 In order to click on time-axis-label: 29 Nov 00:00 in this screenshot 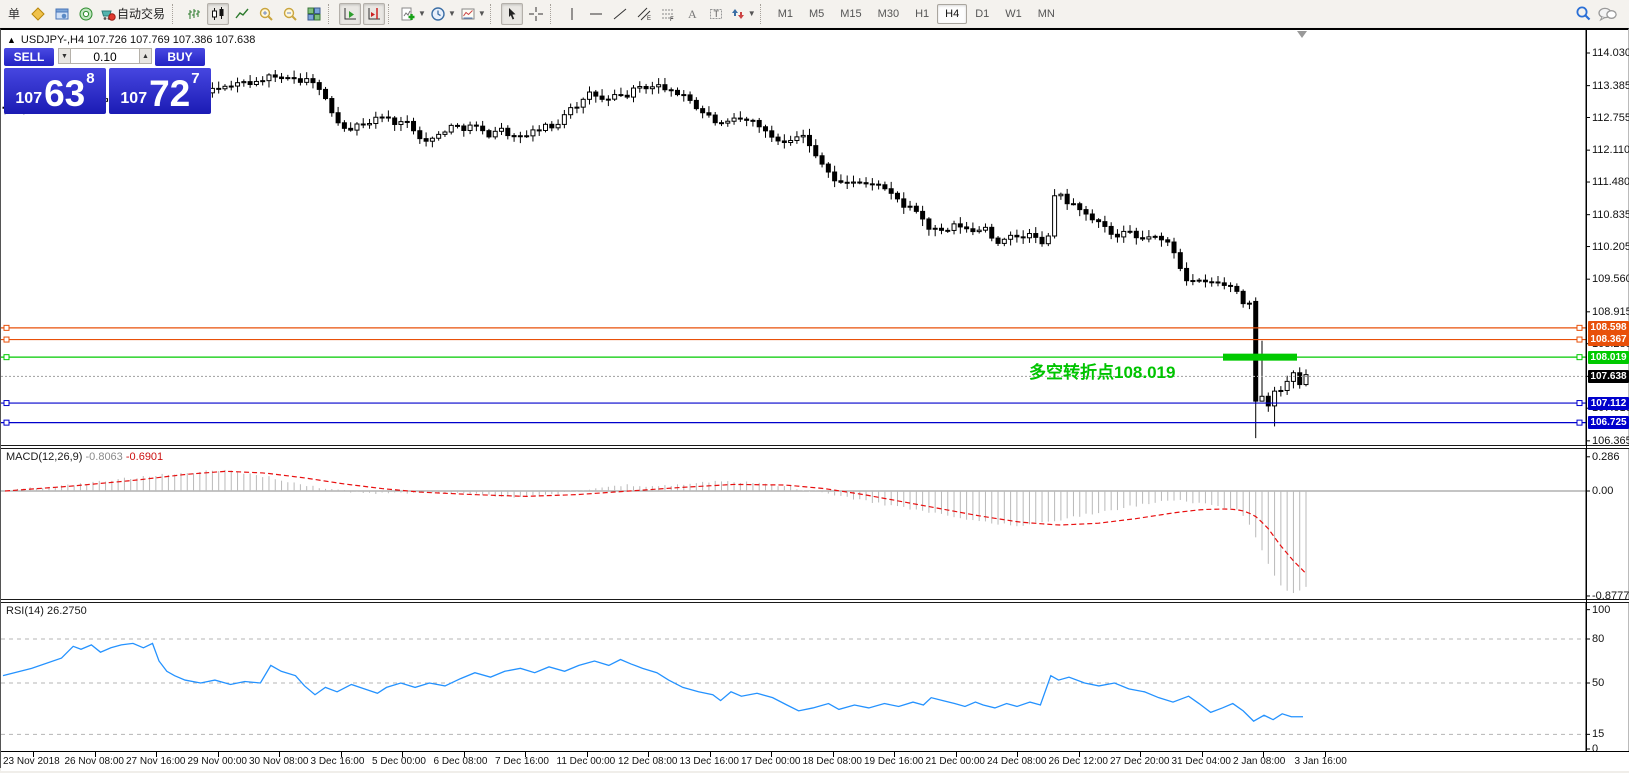, I will do `click(217, 761)`.